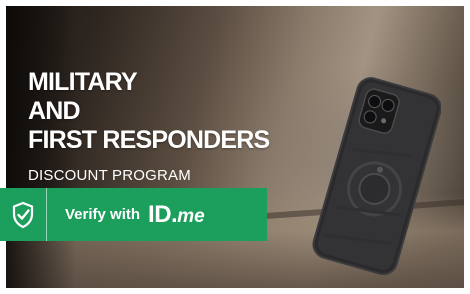 The height and width of the screenshot is (294, 470). I want to click on promo-subheadline: DISCOUNT PROGRAM, so click(109, 175).